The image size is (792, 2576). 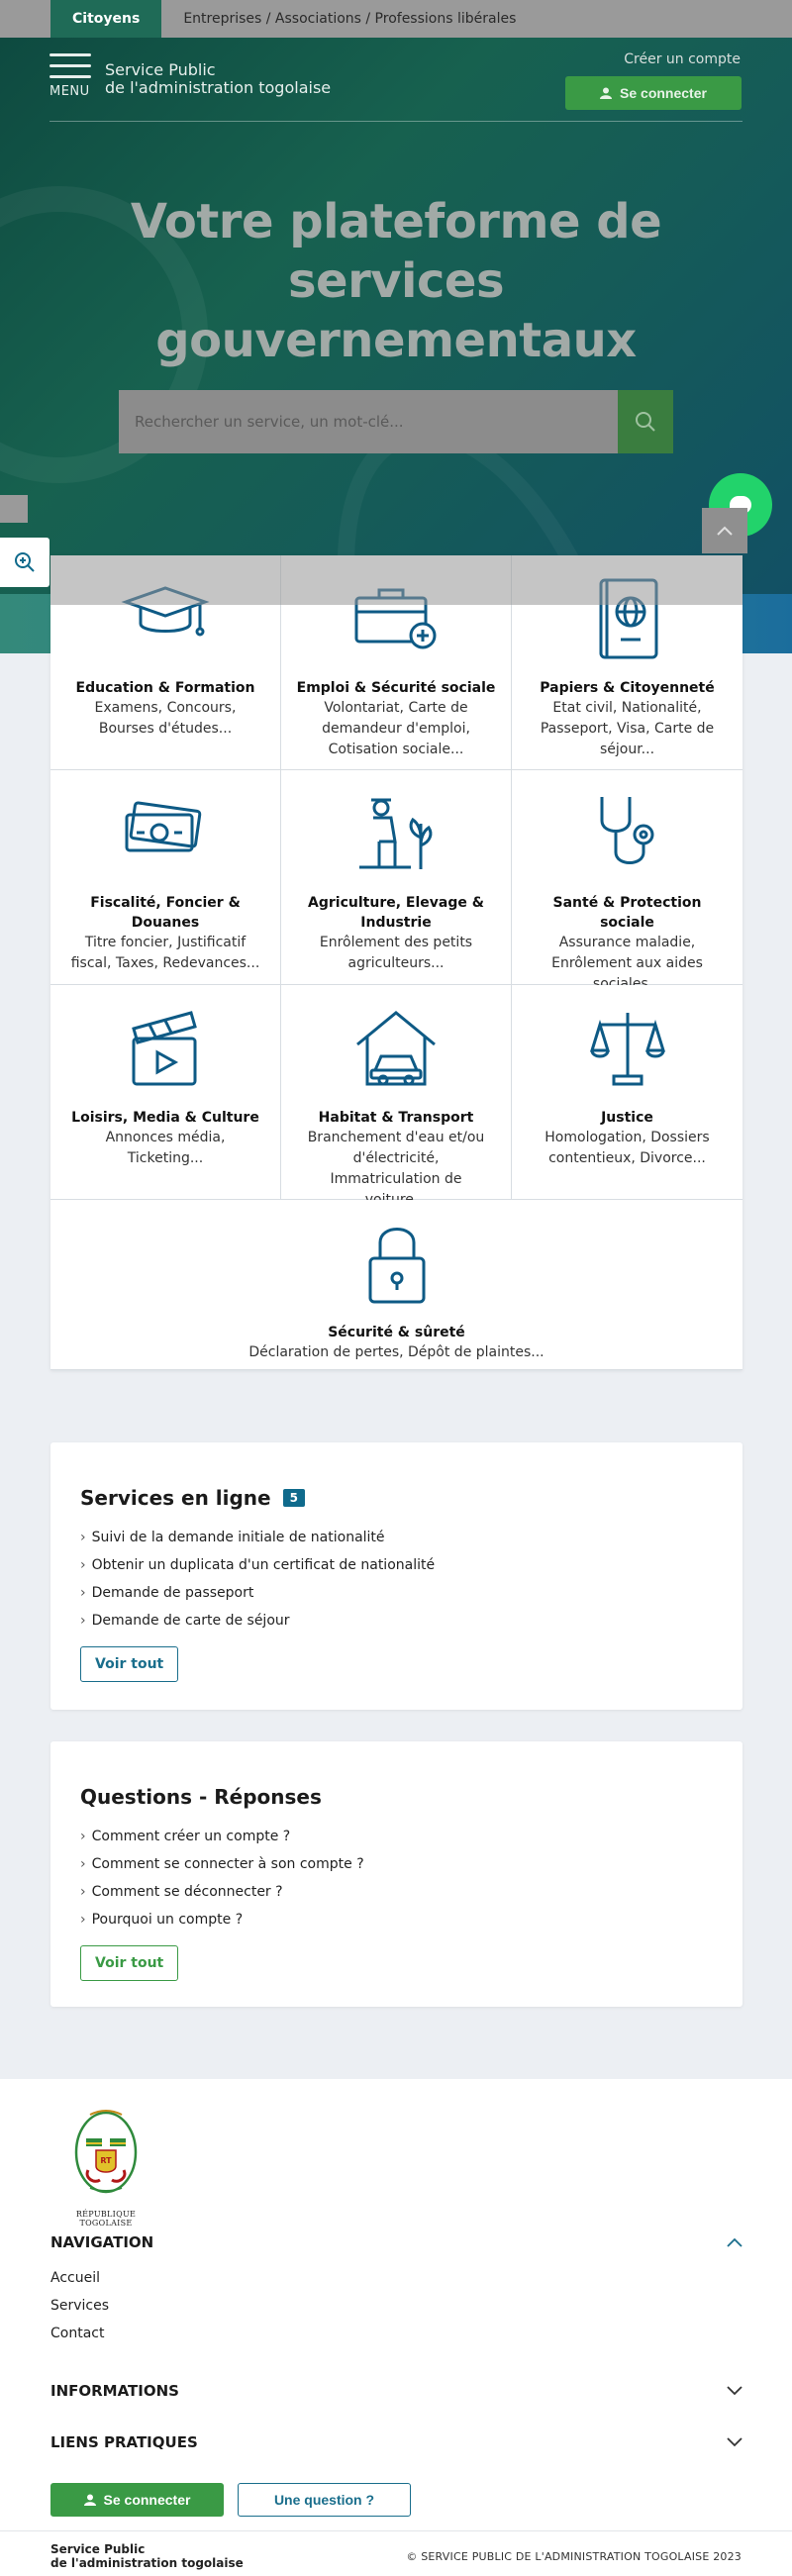 I want to click on list-item: Pourquoi un compte ?, so click(x=396, y=1920).